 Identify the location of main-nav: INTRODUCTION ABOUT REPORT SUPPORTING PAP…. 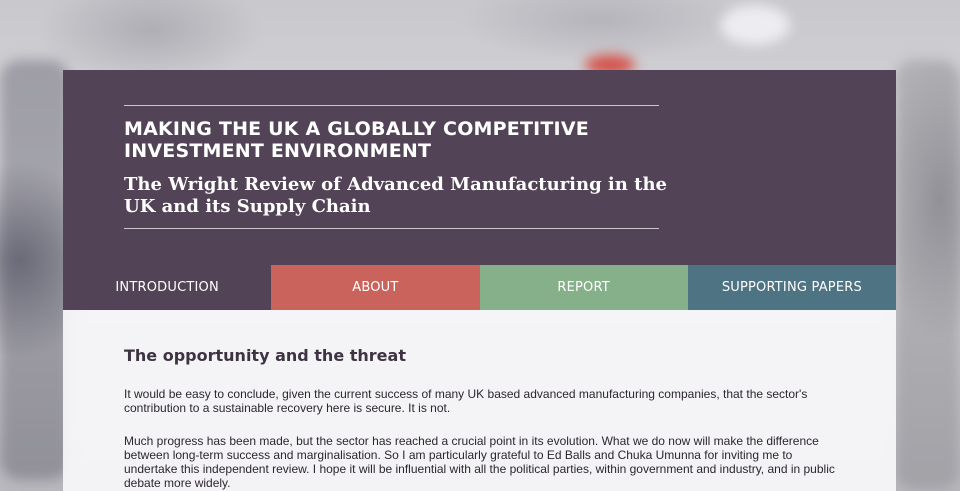
(479, 287).